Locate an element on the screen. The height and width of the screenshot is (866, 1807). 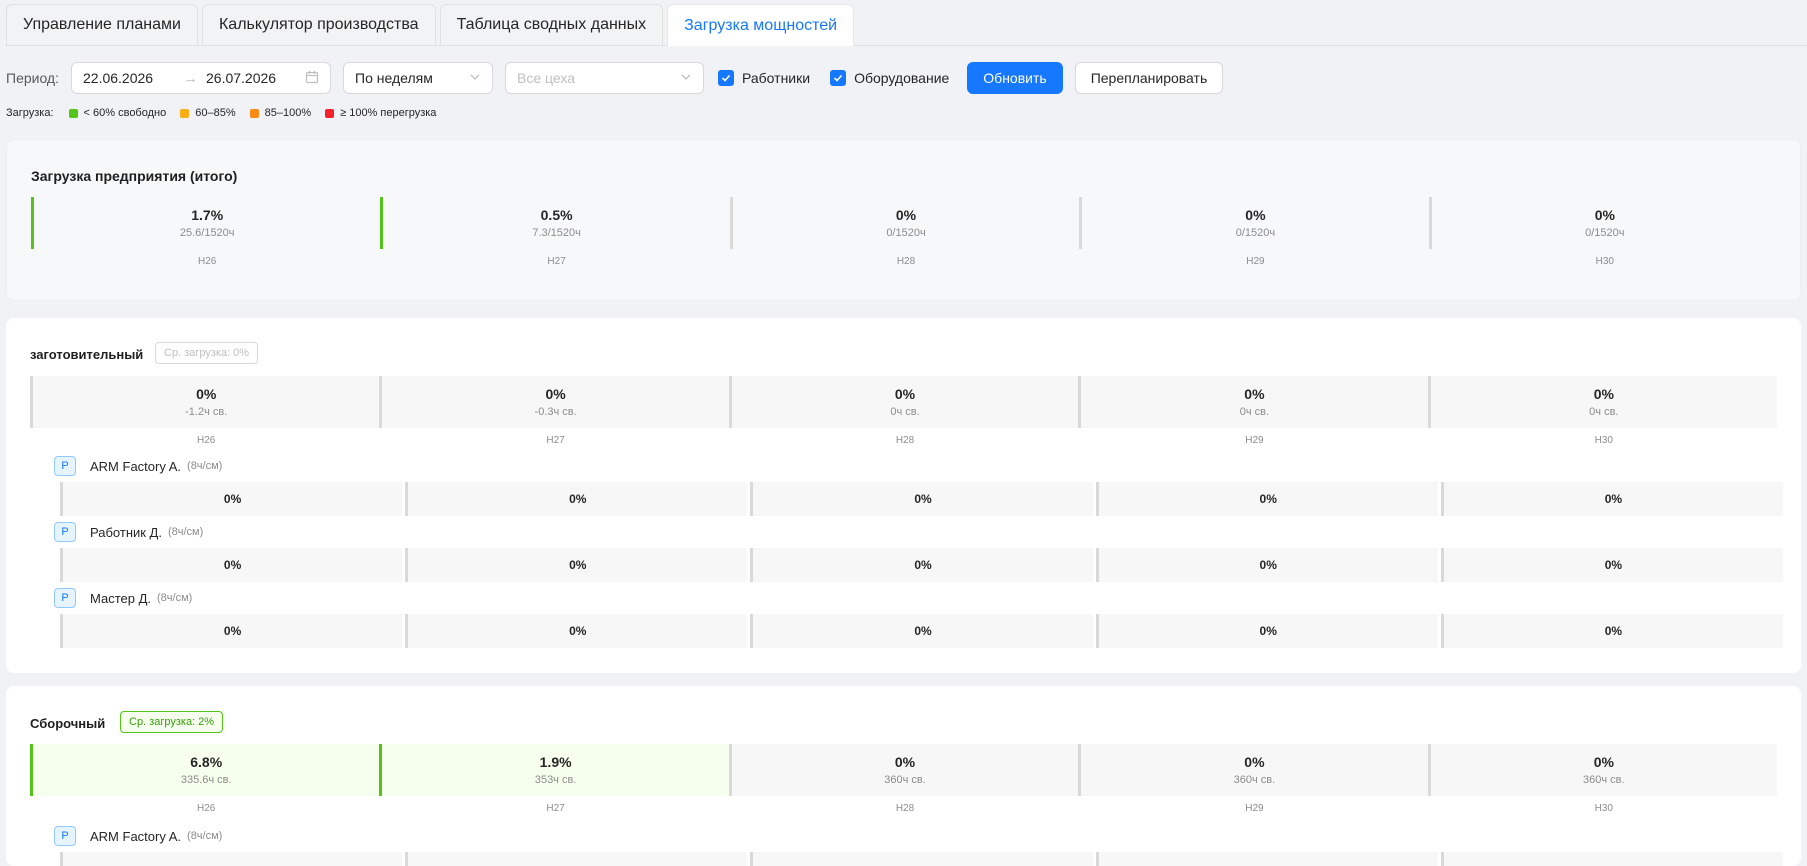
legend-item-label: < 60% свободно is located at coordinates (125, 113).